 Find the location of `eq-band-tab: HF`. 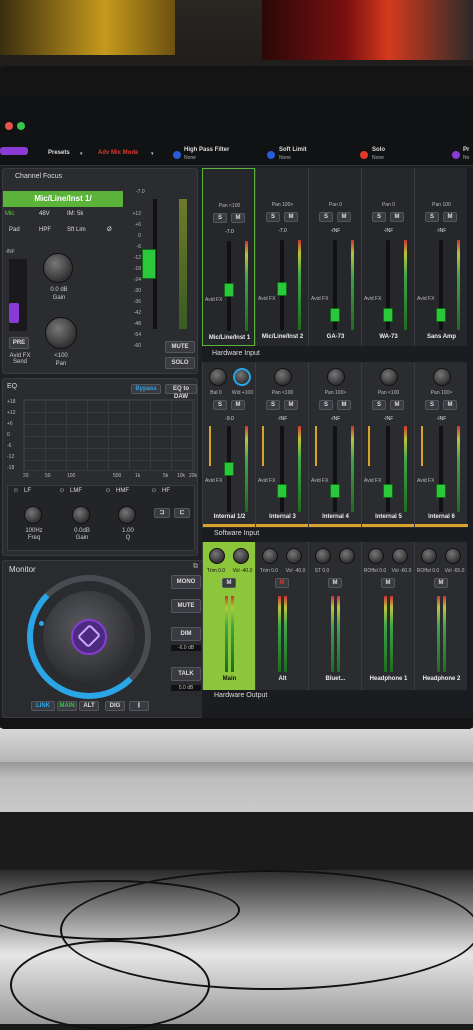

eq-band-tab: HF is located at coordinates (166, 491).